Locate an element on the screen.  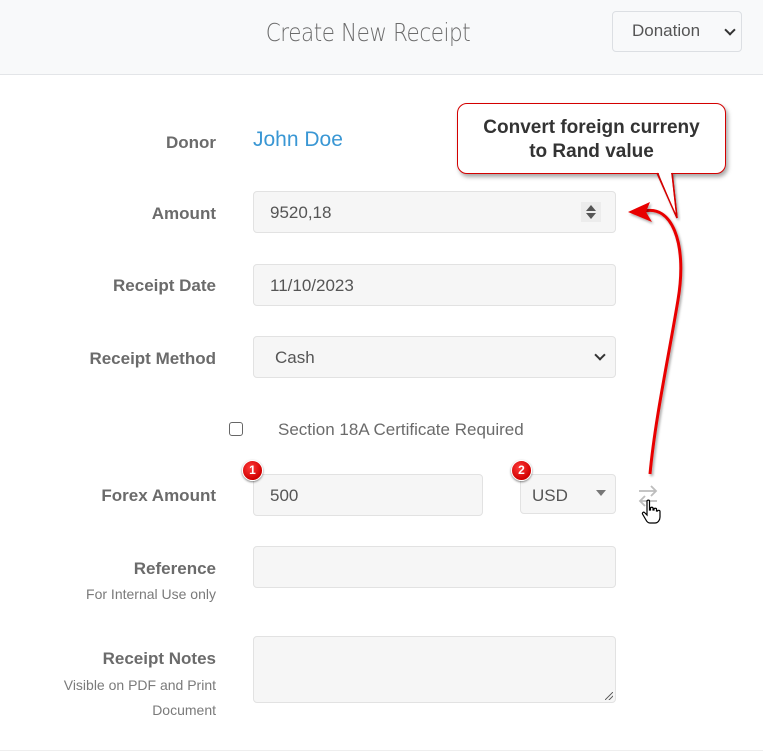
receipt-method-label: Receipt Method is located at coordinates (152, 358).